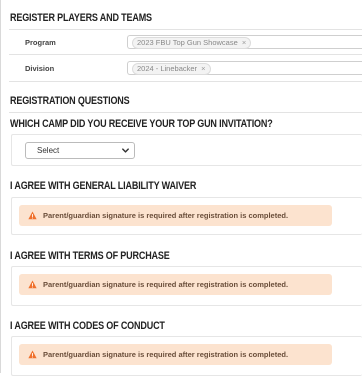 This screenshot has width=362, height=376. I want to click on division-chip-label: 2024 - Linebacker, so click(167, 68).